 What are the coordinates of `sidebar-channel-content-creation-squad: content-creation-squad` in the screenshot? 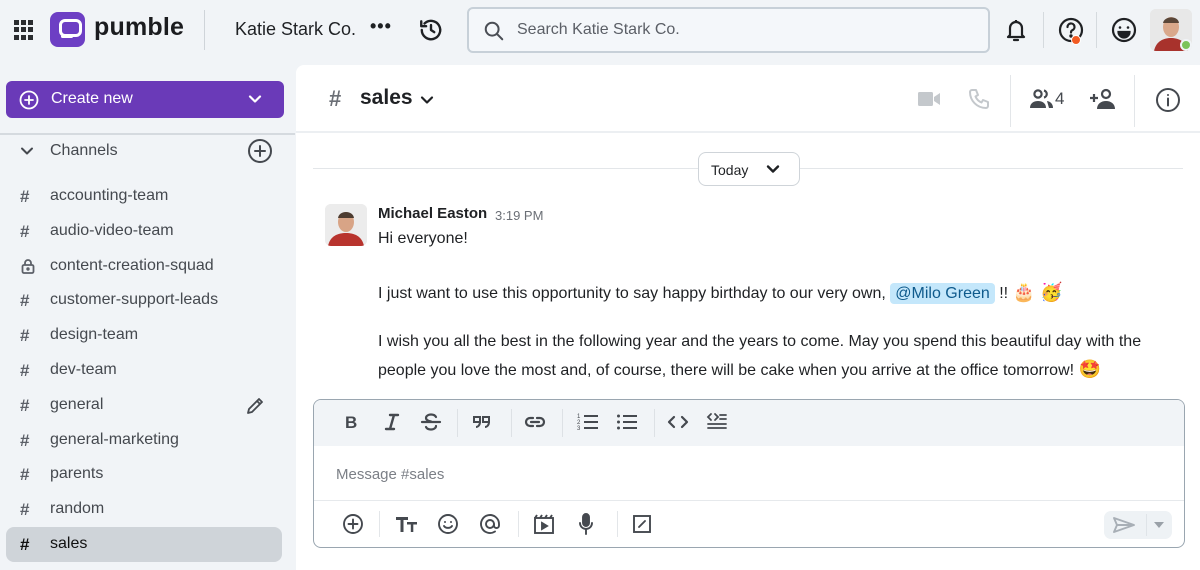 It's located at (144, 266).